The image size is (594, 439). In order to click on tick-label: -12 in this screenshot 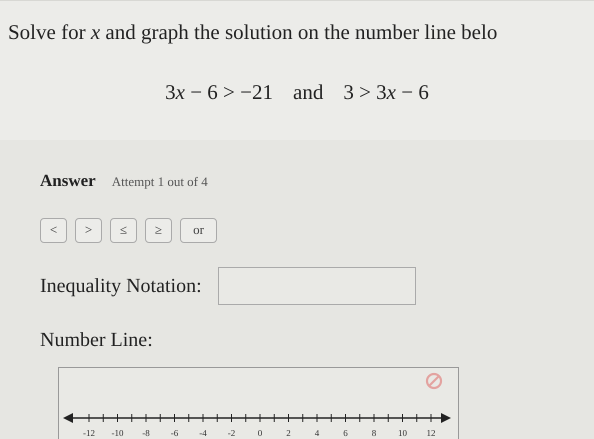, I will do `click(89, 433)`.